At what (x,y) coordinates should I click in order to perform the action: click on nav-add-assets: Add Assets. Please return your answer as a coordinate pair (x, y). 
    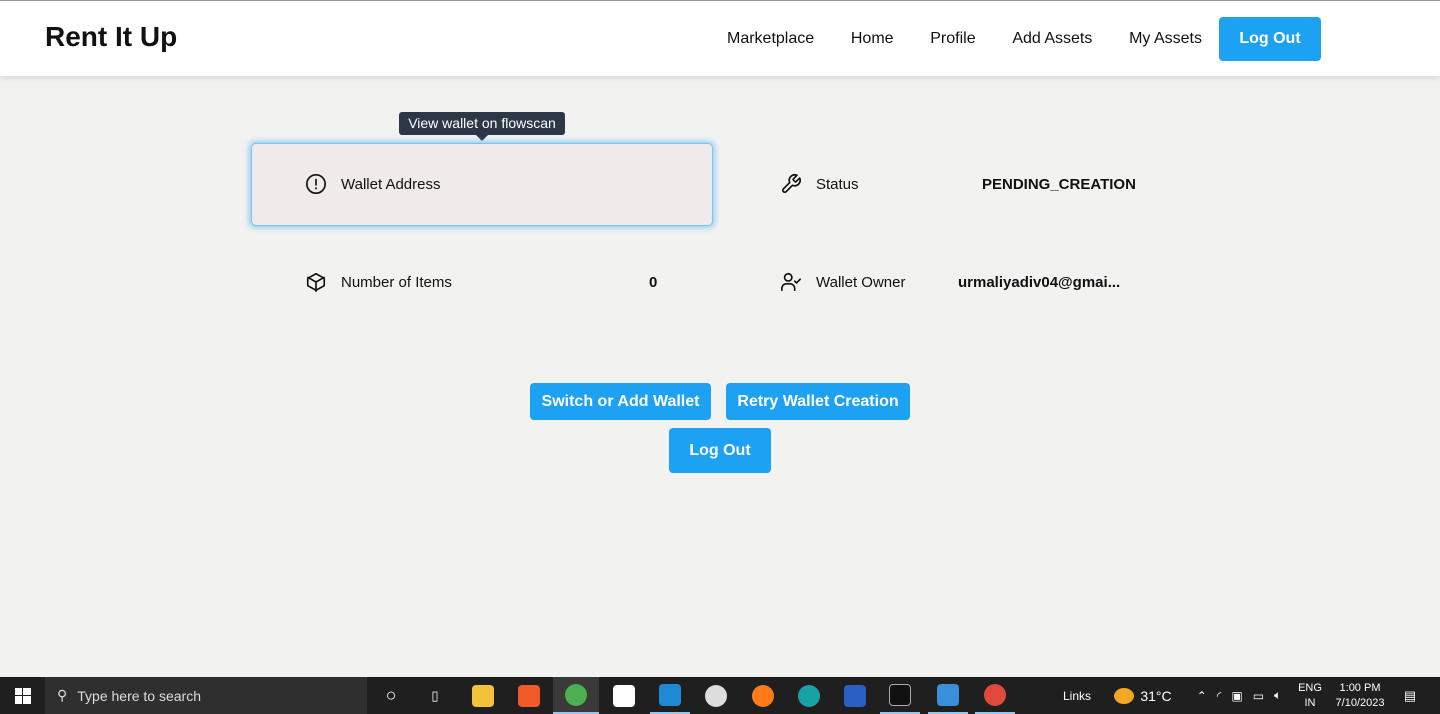
    Looking at the image, I should click on (1052, 39).